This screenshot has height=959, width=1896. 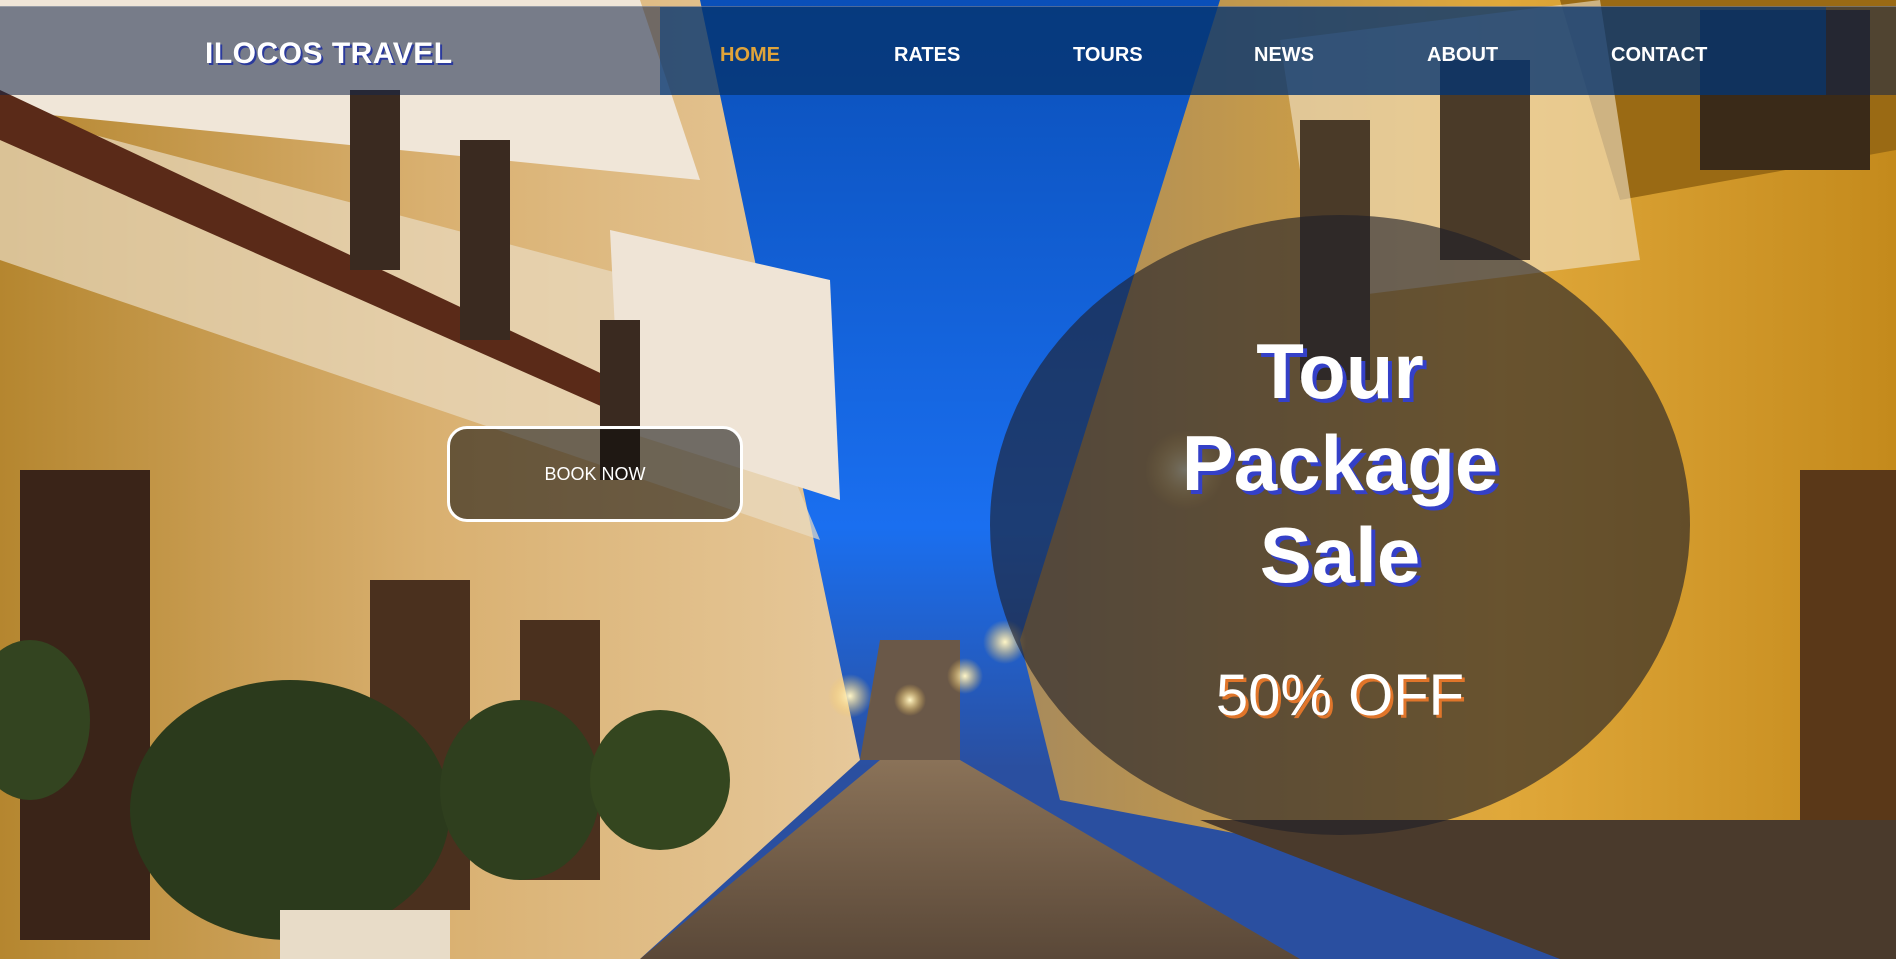 I want to click on promo-discount: 50% OFF, so click(x=1340, y=695).